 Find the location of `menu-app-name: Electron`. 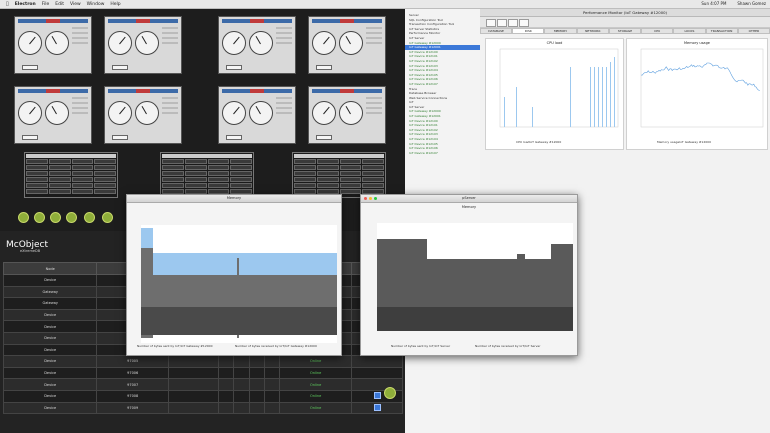

menu-app-name: Electron is located at coordinates (25, 4).